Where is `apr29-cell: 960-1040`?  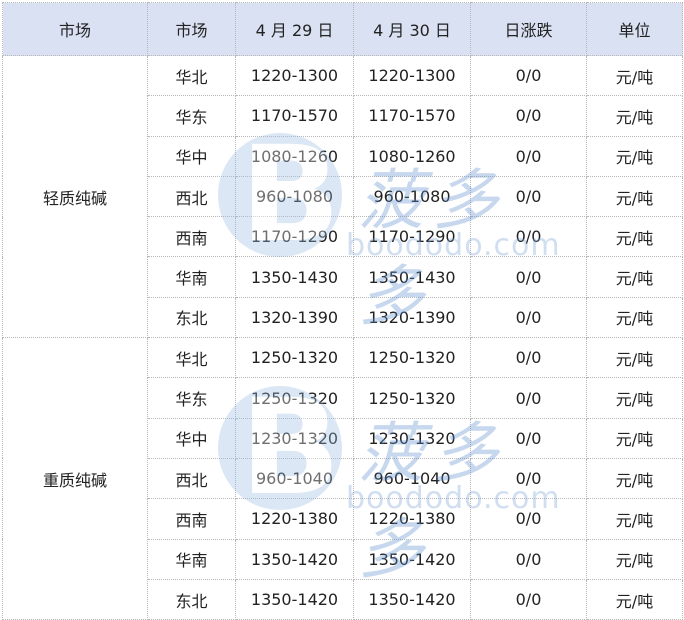
apr29-cell: 960-1040 is located at coordinates (294, 478).